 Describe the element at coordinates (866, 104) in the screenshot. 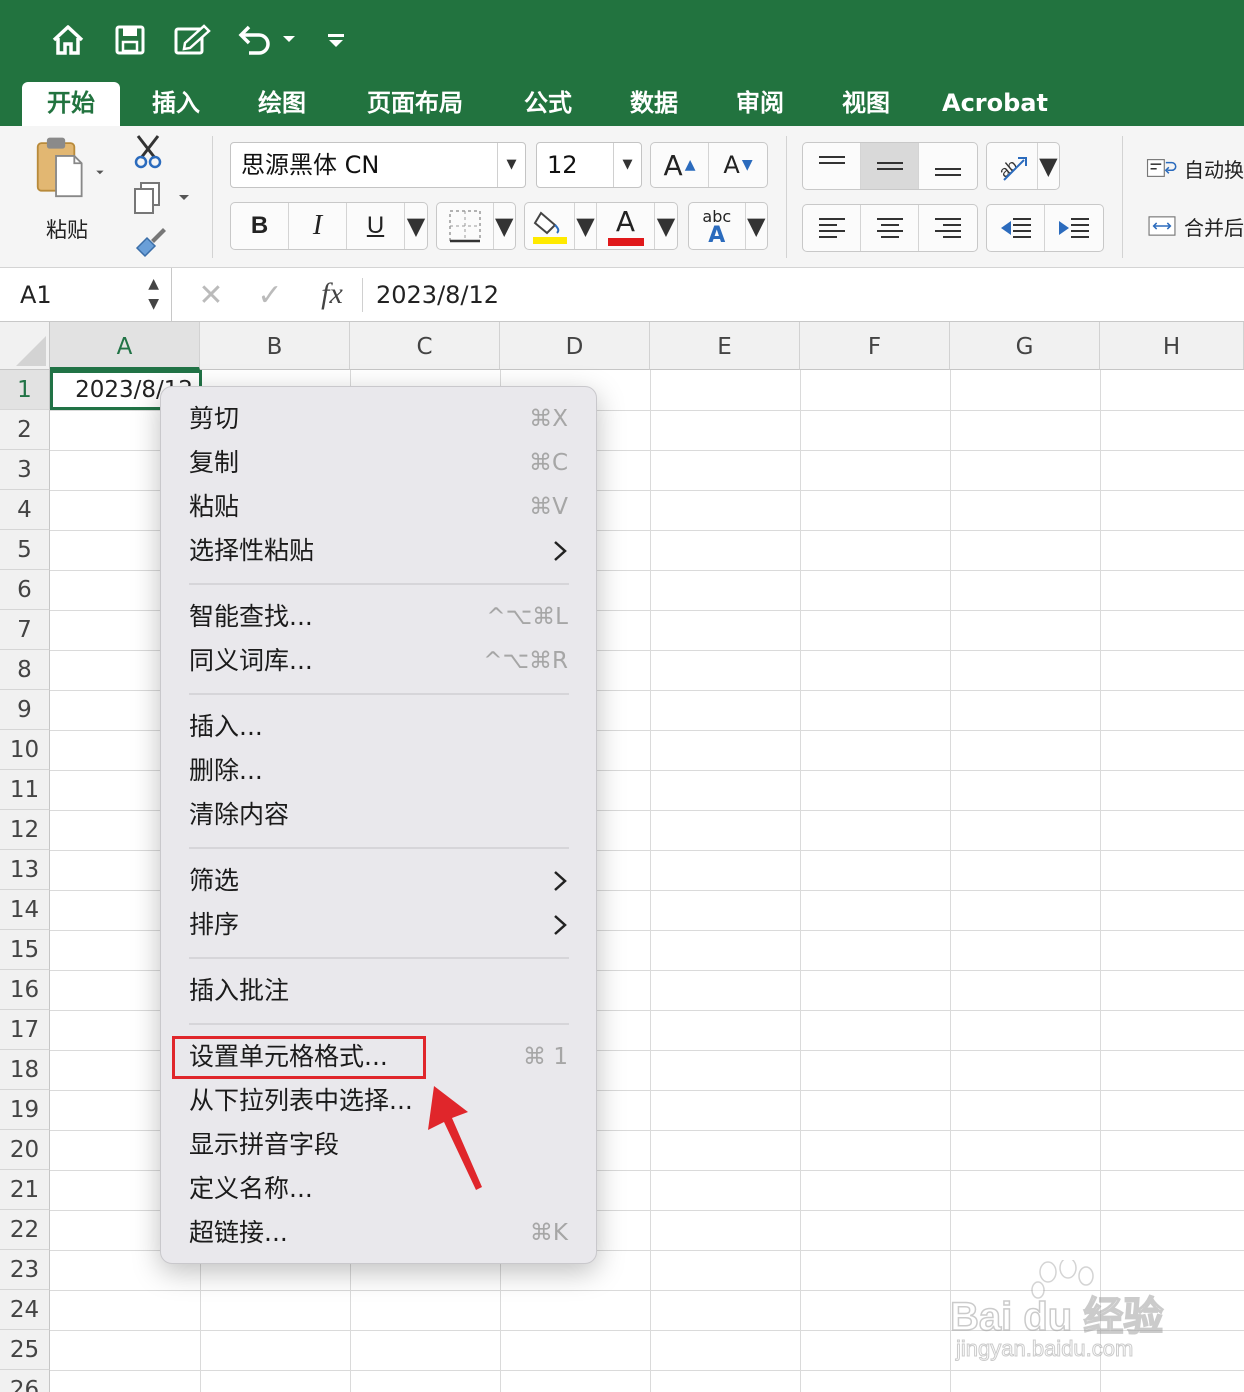

I see `tab-view: 视图` at that location.